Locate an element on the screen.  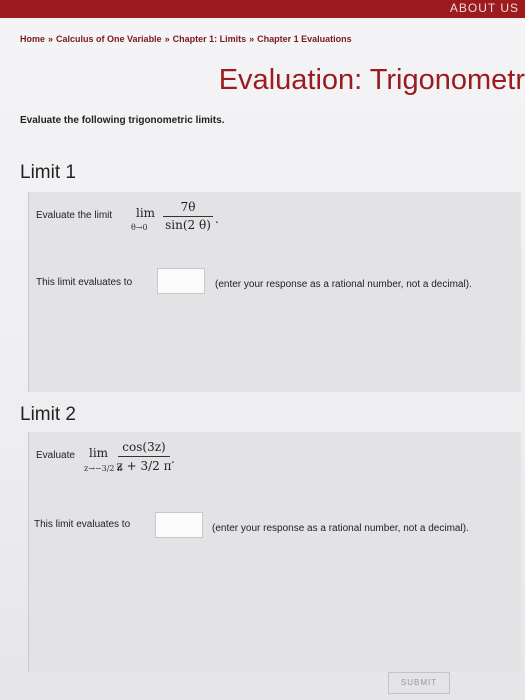
top-bar: ABOUT US is located at coordinates (262, 9).